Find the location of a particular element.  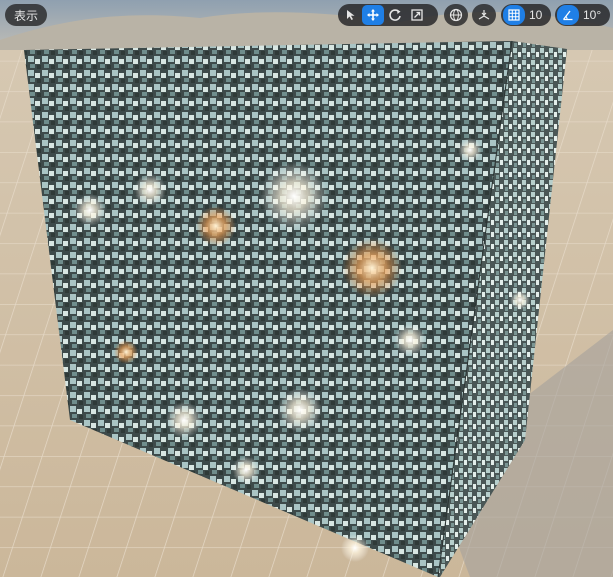

rotation-snap-value: 10° is located at coordinates (592, 15).